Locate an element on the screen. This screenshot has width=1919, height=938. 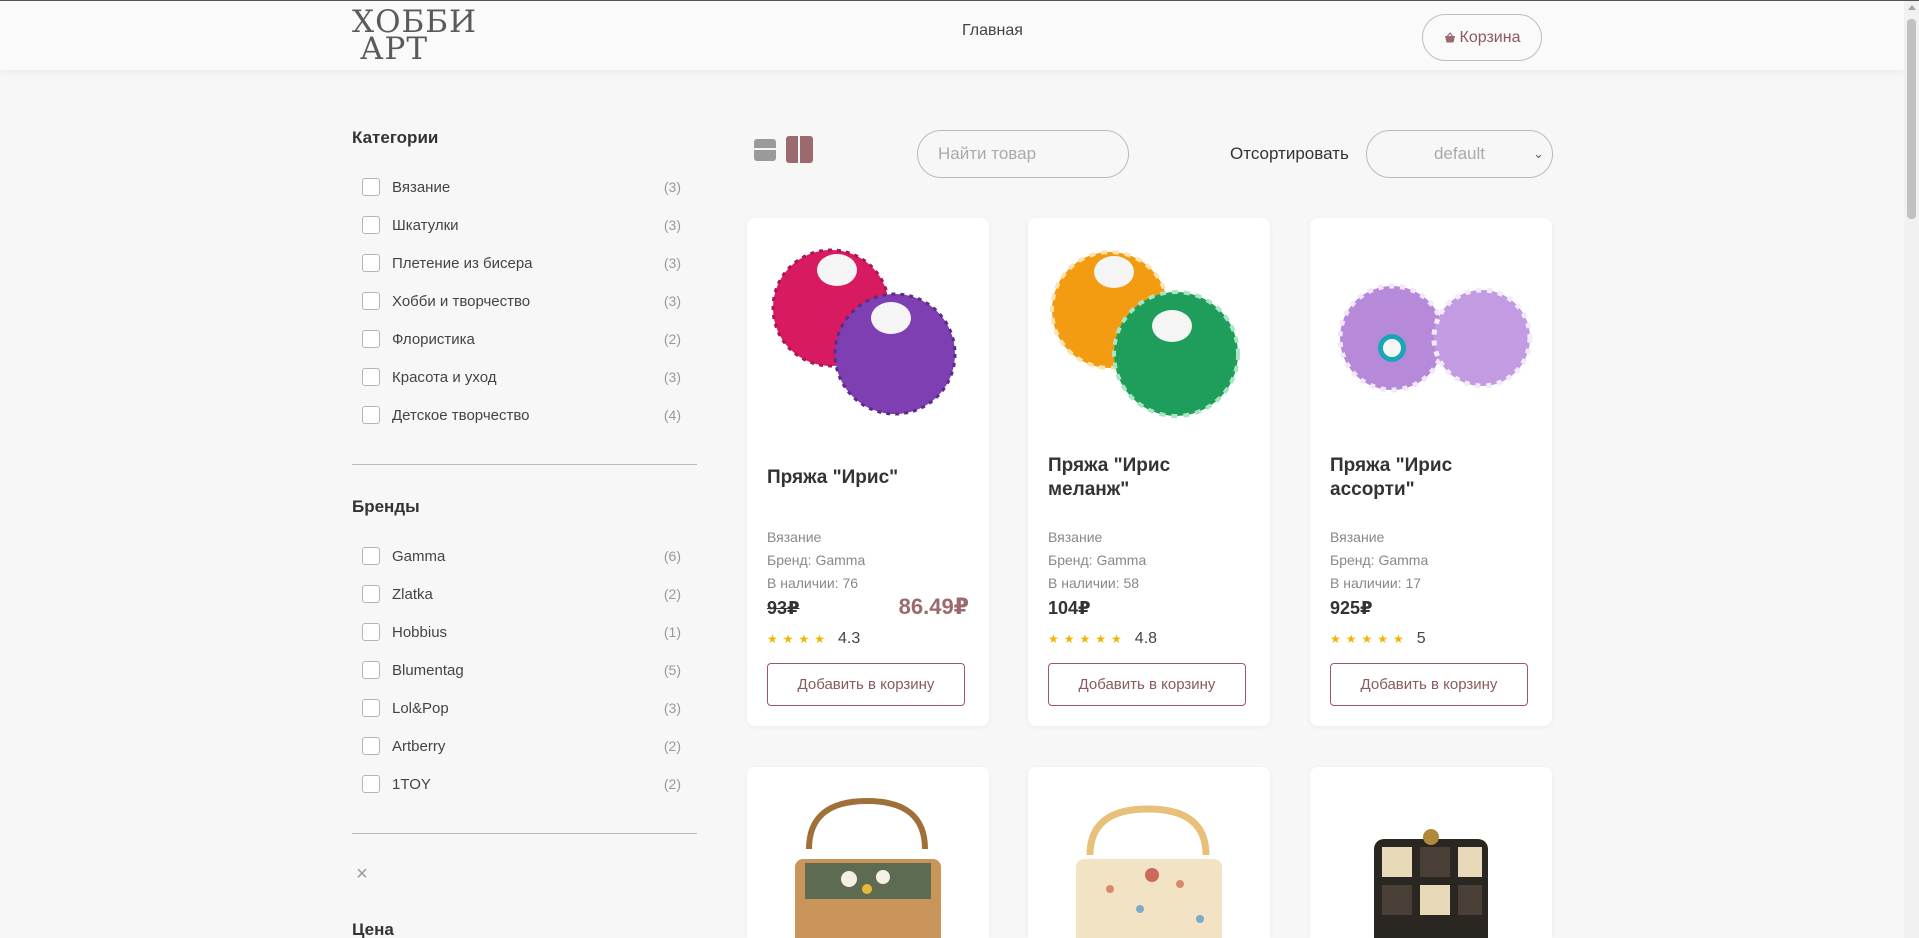
category-item-beauty: Красота и уход (3) is located at coordinates (524, 377).